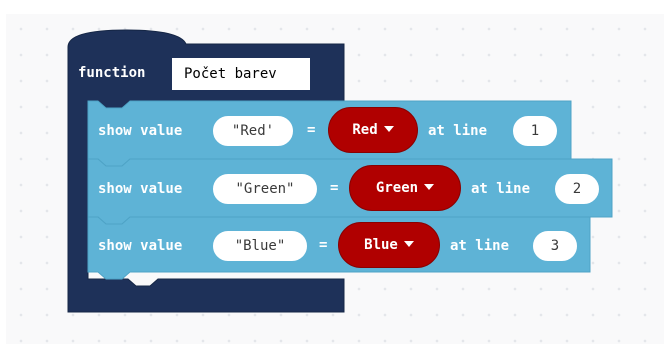 This screenshot has height=352, width=669. What do you see at coordinates (397, 188) in the screenshot?
I see `color-dropdown-label: Green` at bounding box center [397, 188].